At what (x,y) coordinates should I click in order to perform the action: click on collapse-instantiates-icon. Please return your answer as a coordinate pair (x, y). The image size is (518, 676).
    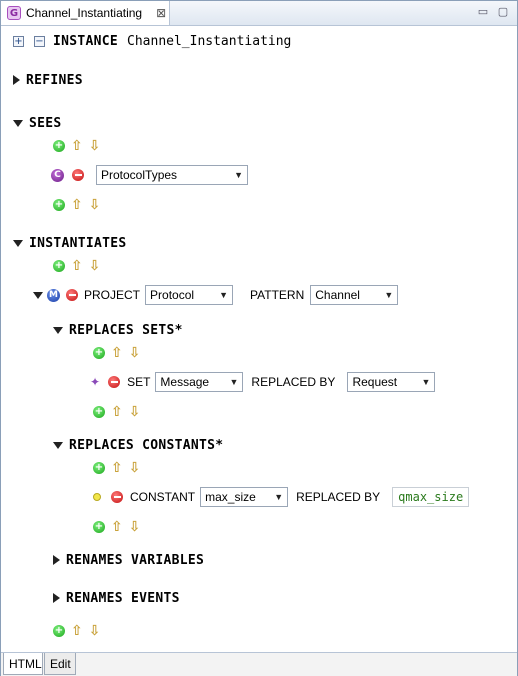
    Looking at the image, I should click on (18, 243).